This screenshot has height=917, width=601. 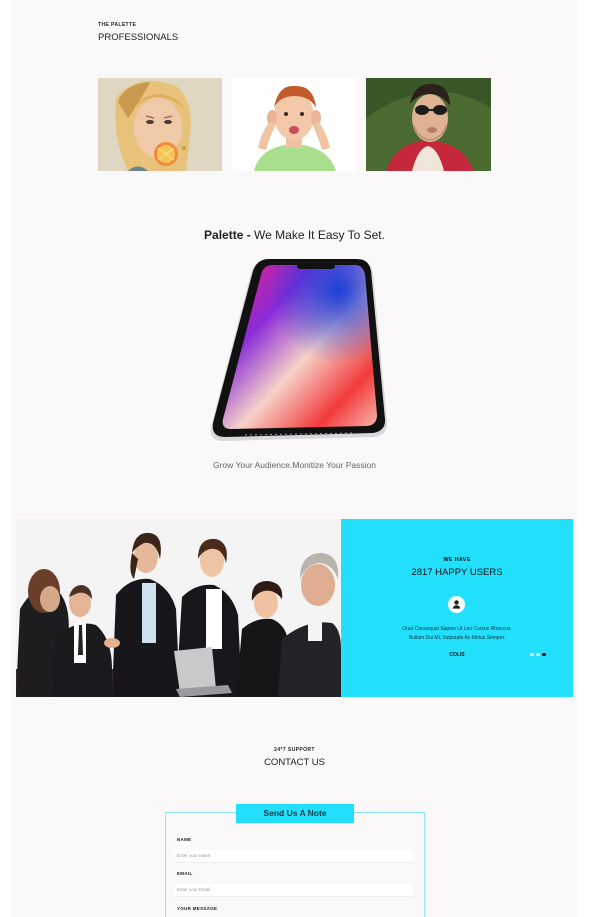 I want to click on professionals-title: PROFESSIONALS, so click(x=138, y=37).